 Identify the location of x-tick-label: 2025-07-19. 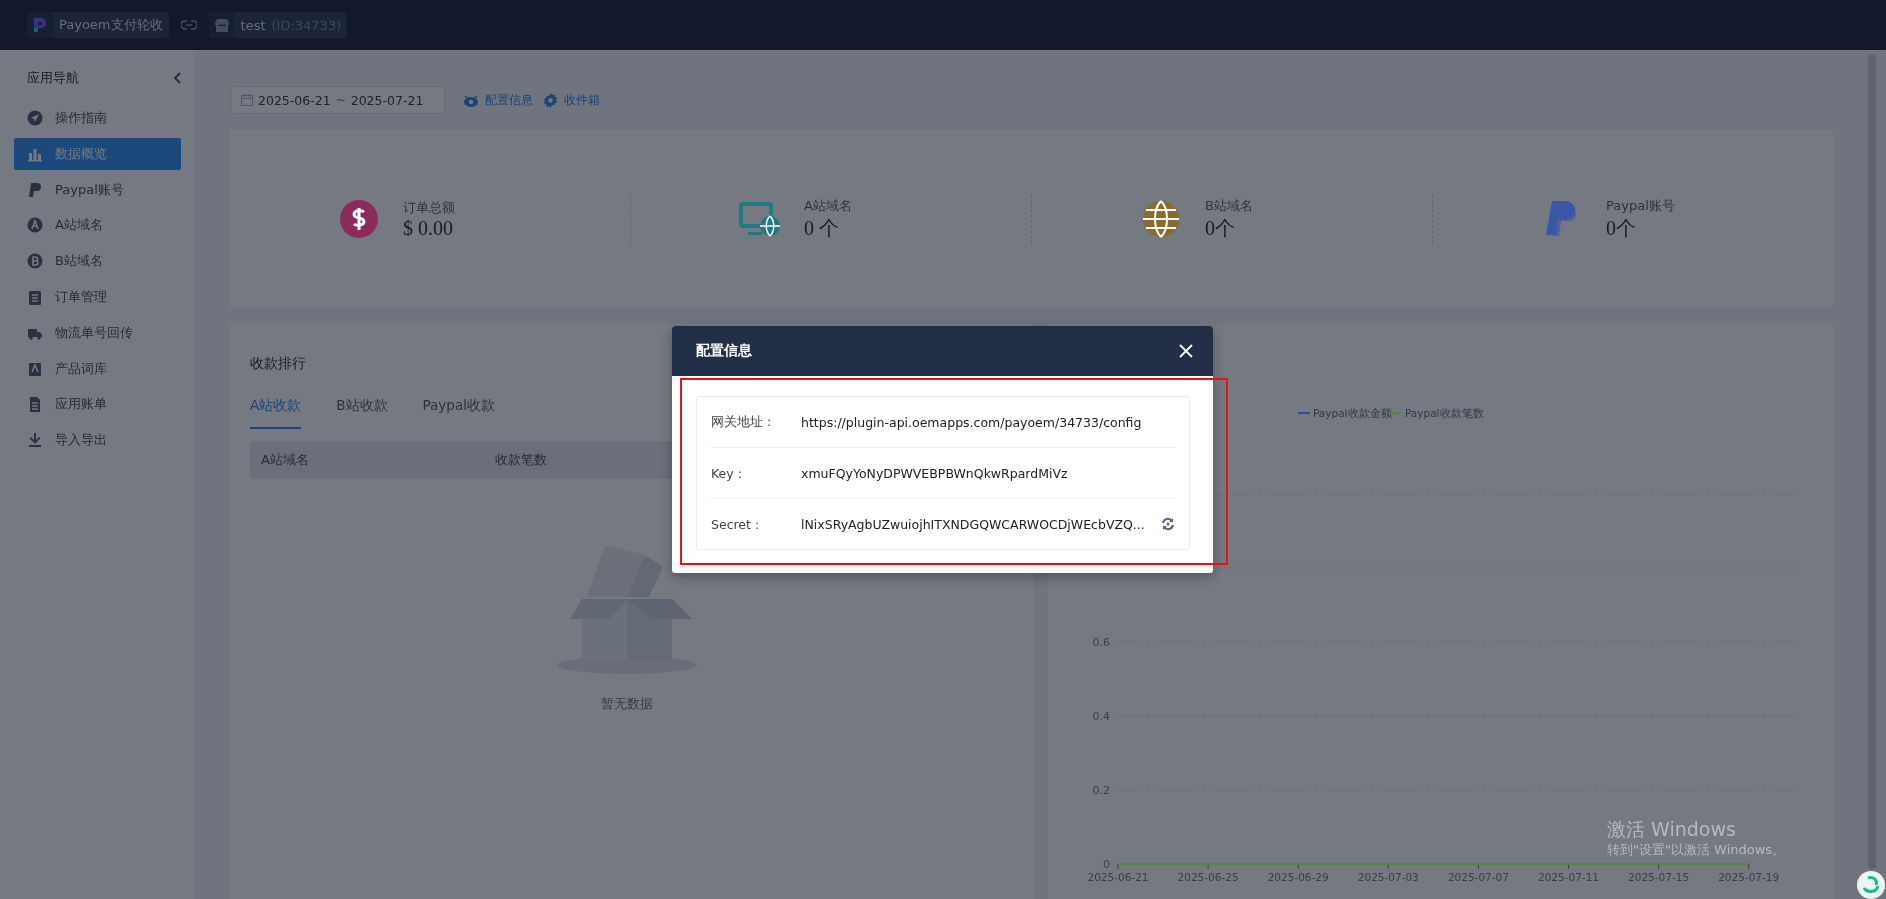
(1749, 877).